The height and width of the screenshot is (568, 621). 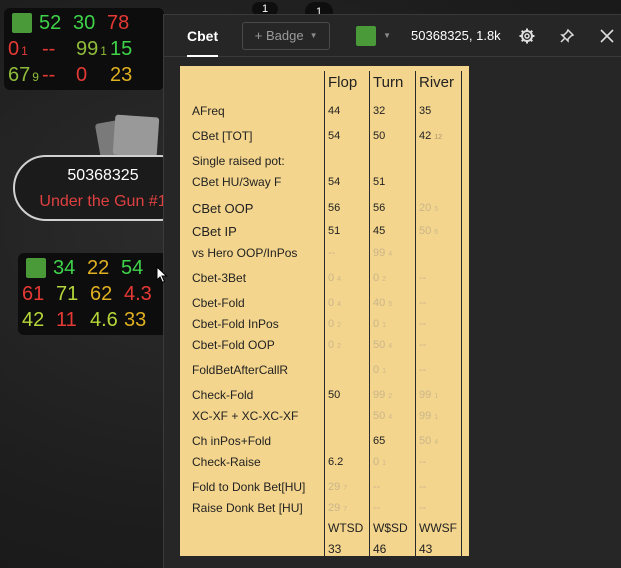 What do you see at coordinates (50, 22) in the screenshot?
I see `hud-stat-number: 52` at bounding box center [50, 22].